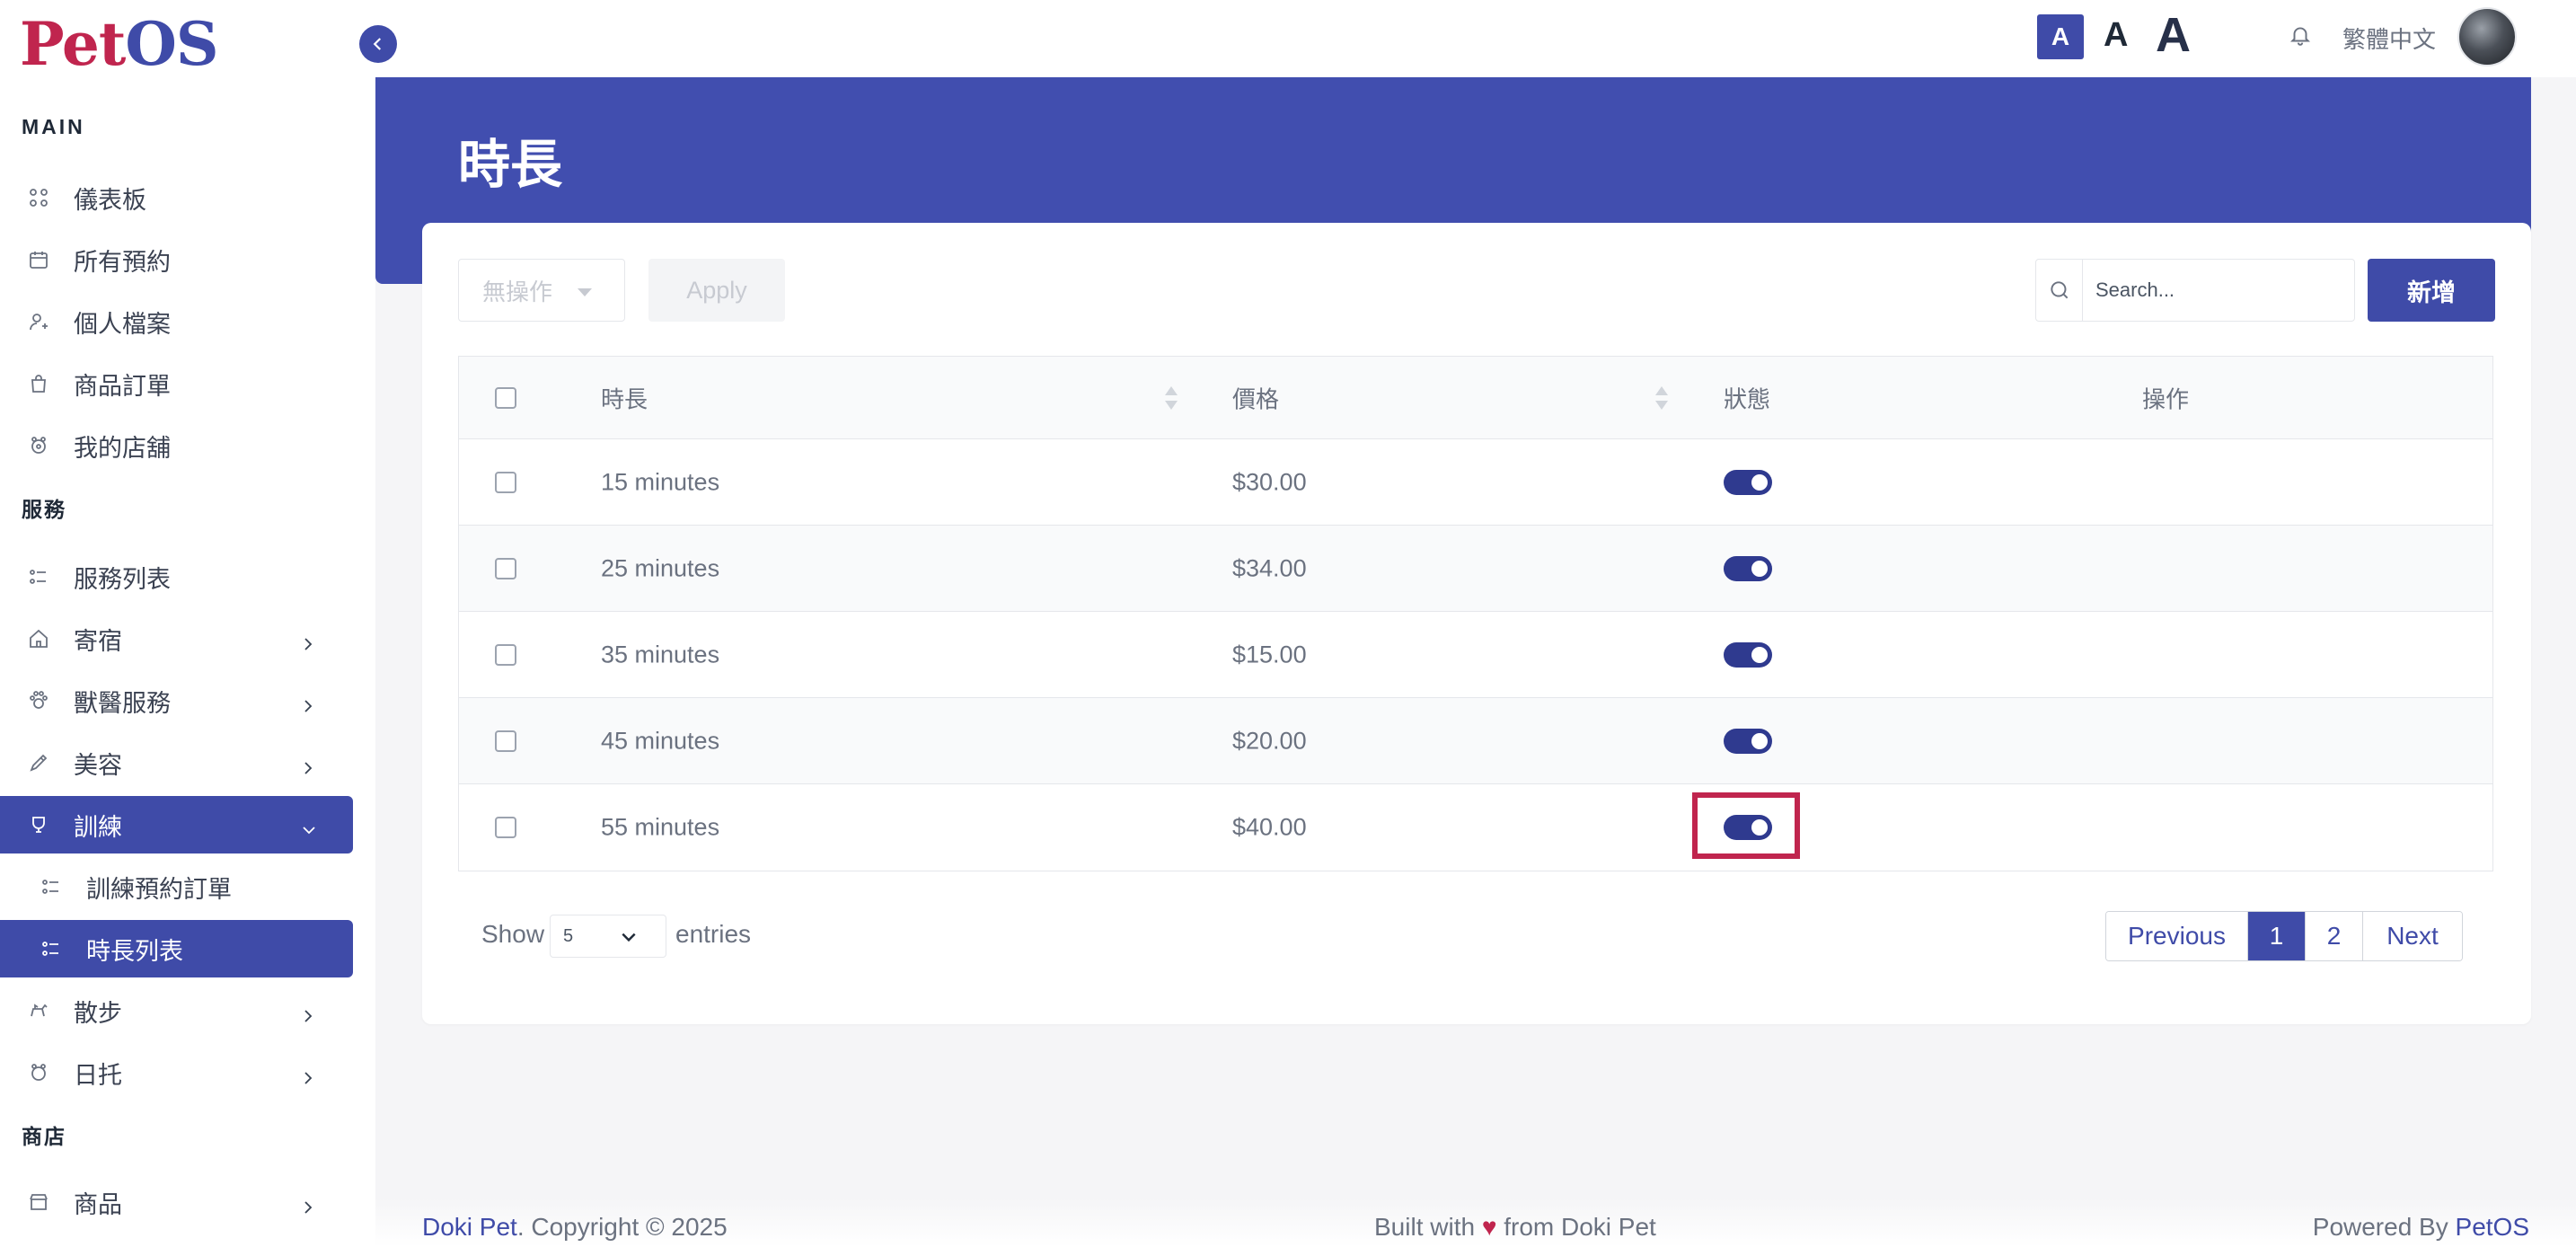 The width and height of the screenshot is (2576, 1247). I want to click on paw-icon, so click(38, 701).